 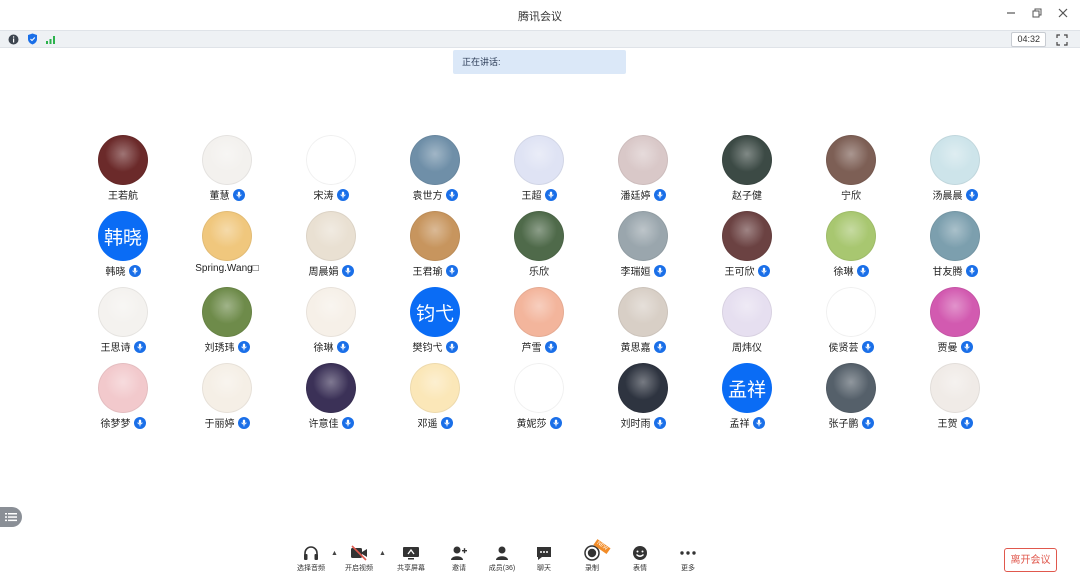 What do you see at coordinates (13, 39) in the screenshot?
I see `info-icon` at bounding box center [13, 39].